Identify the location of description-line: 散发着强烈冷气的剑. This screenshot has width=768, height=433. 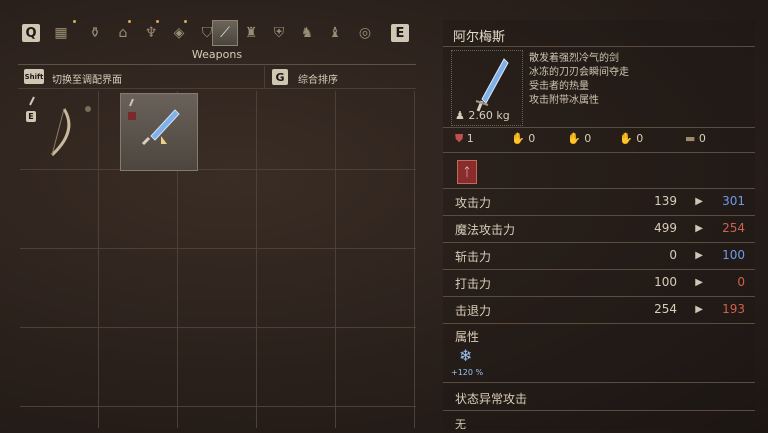
(574, 58).